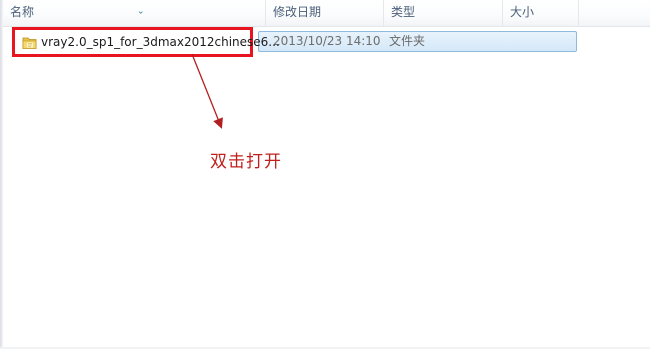 This screenshot has height=349, width=650. What do you see at coordinates (134, 13) in the screenshot?
I see `column-header-name: 名称 ⌃` at bounding box center [134, 13].